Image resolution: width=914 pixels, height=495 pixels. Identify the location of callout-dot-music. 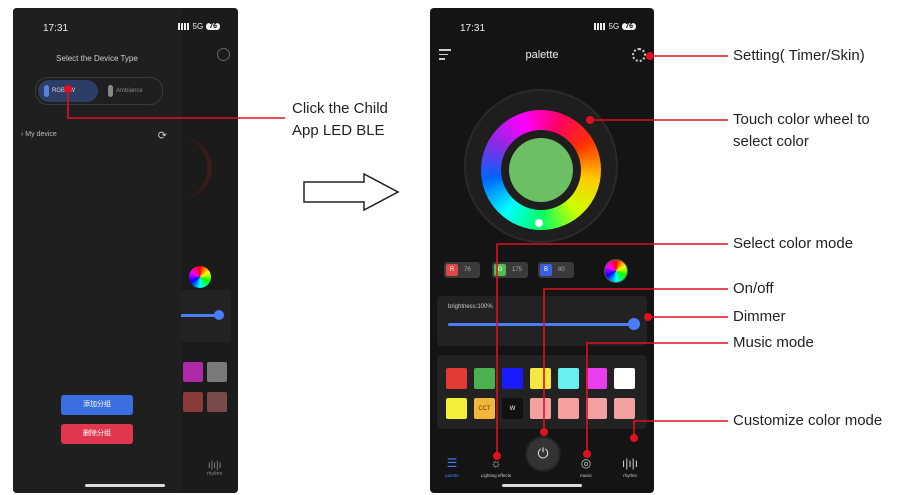
(587, 454).